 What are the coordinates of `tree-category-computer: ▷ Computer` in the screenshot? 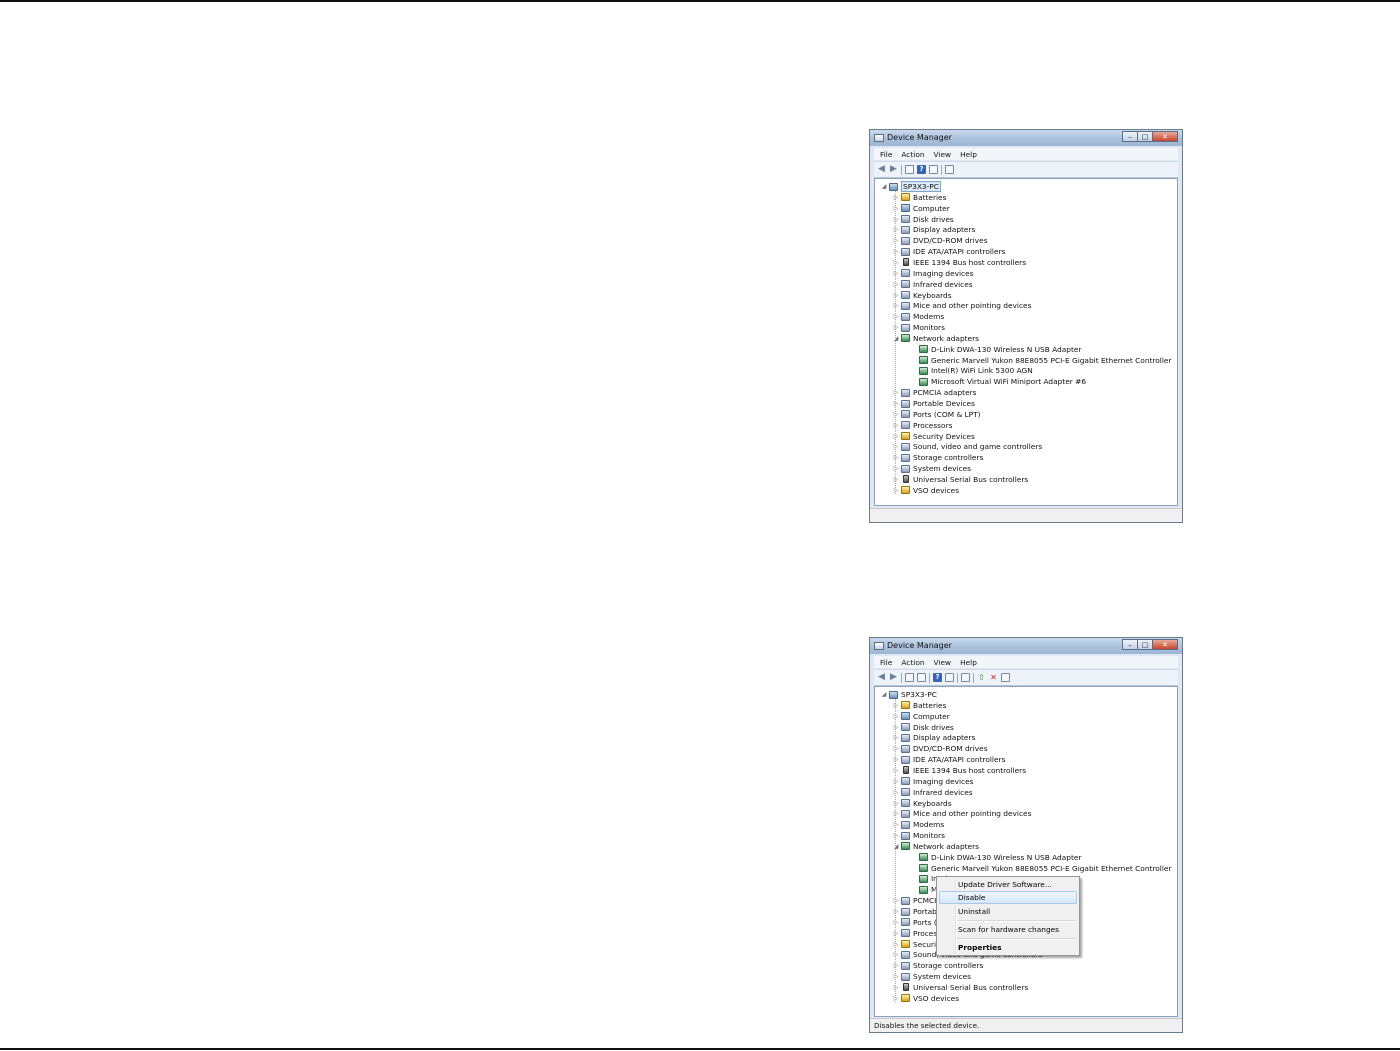 It's located at (921, 208).